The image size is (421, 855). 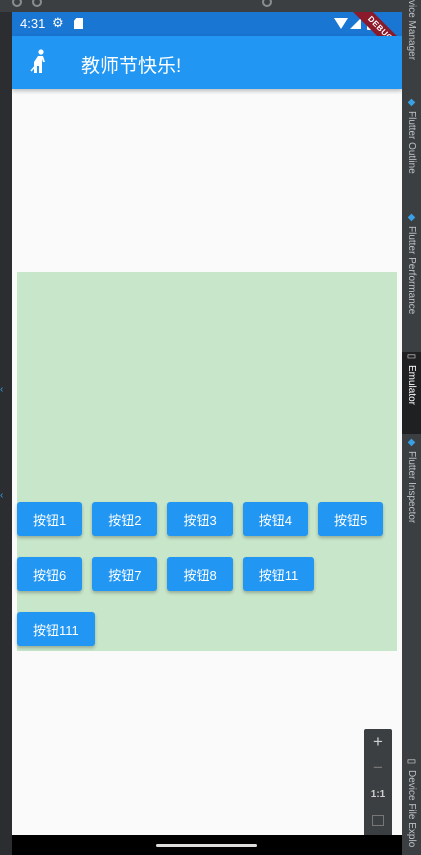 What do you see at coordinates (350, 519) in the screenshot?
I see `button-5: 按钮5` at bounding box center [350, 519].